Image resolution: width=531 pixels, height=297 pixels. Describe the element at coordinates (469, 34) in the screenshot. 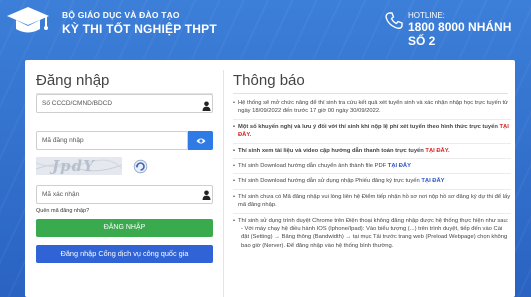

I see `hotline-number: 1800 8000 NHÁNH SỐ 2` at that location.